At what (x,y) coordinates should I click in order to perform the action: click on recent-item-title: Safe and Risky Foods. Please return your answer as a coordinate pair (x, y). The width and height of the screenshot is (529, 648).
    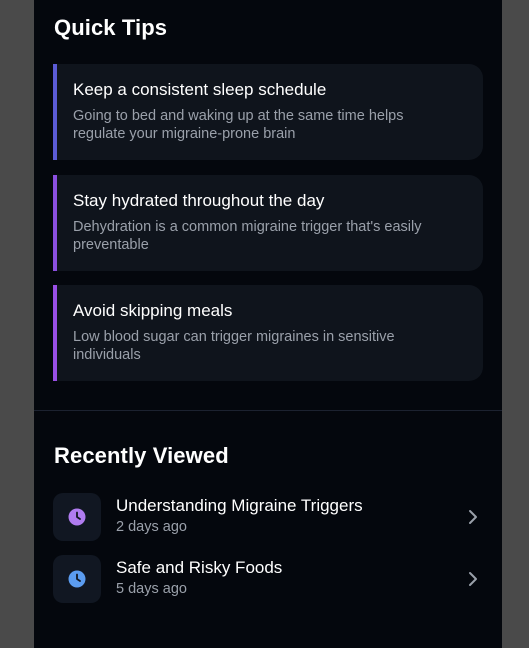
    Looking at the image, I should click on (199, 567).